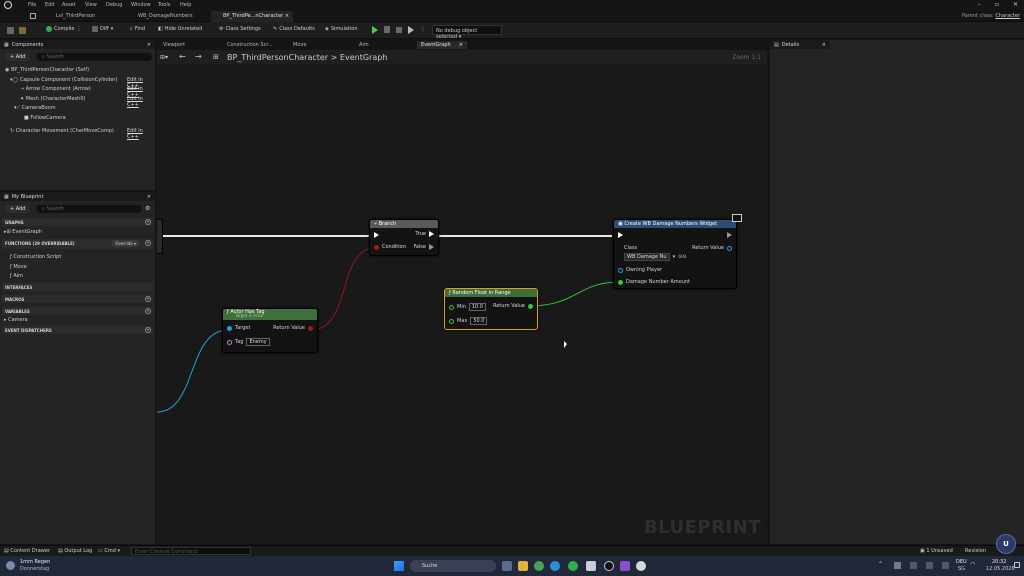  Describe the element at coordinates (94, 57) in the screenshot. I see `components-search-input: ⌕ Search` at that location.